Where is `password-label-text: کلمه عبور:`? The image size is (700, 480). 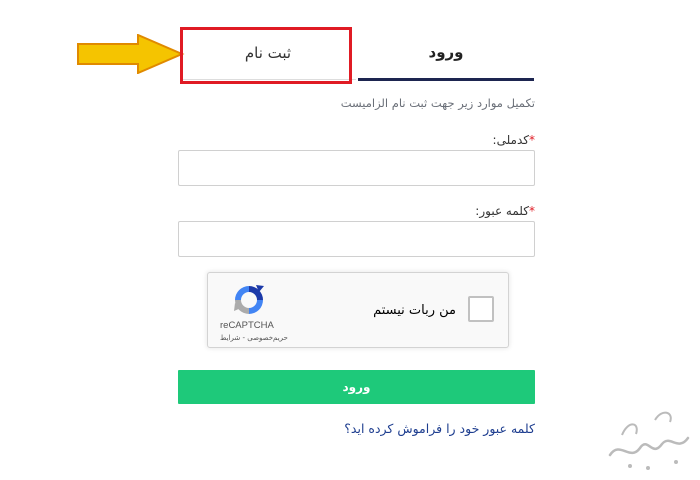
password-label-text: کلمه عبور: is located at coordinates (502, 211).